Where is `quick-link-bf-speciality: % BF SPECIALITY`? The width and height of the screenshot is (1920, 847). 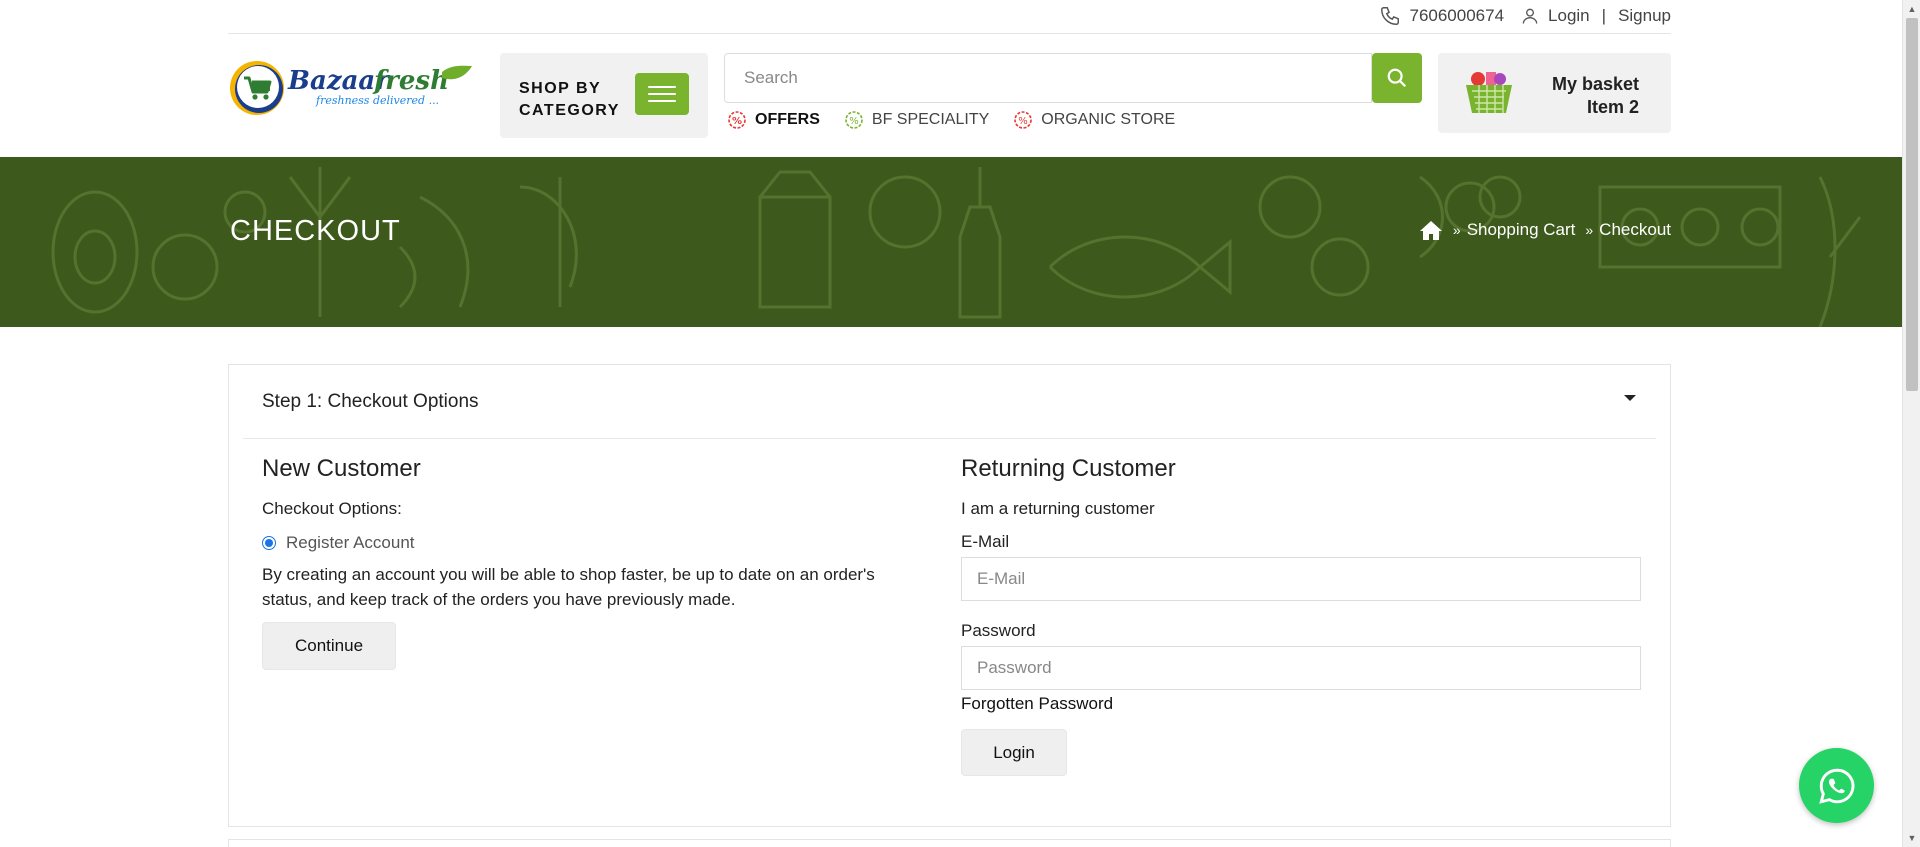
quick-link-bf-speciality: % BF SPECIALITY is located at coordinates (916, 120).